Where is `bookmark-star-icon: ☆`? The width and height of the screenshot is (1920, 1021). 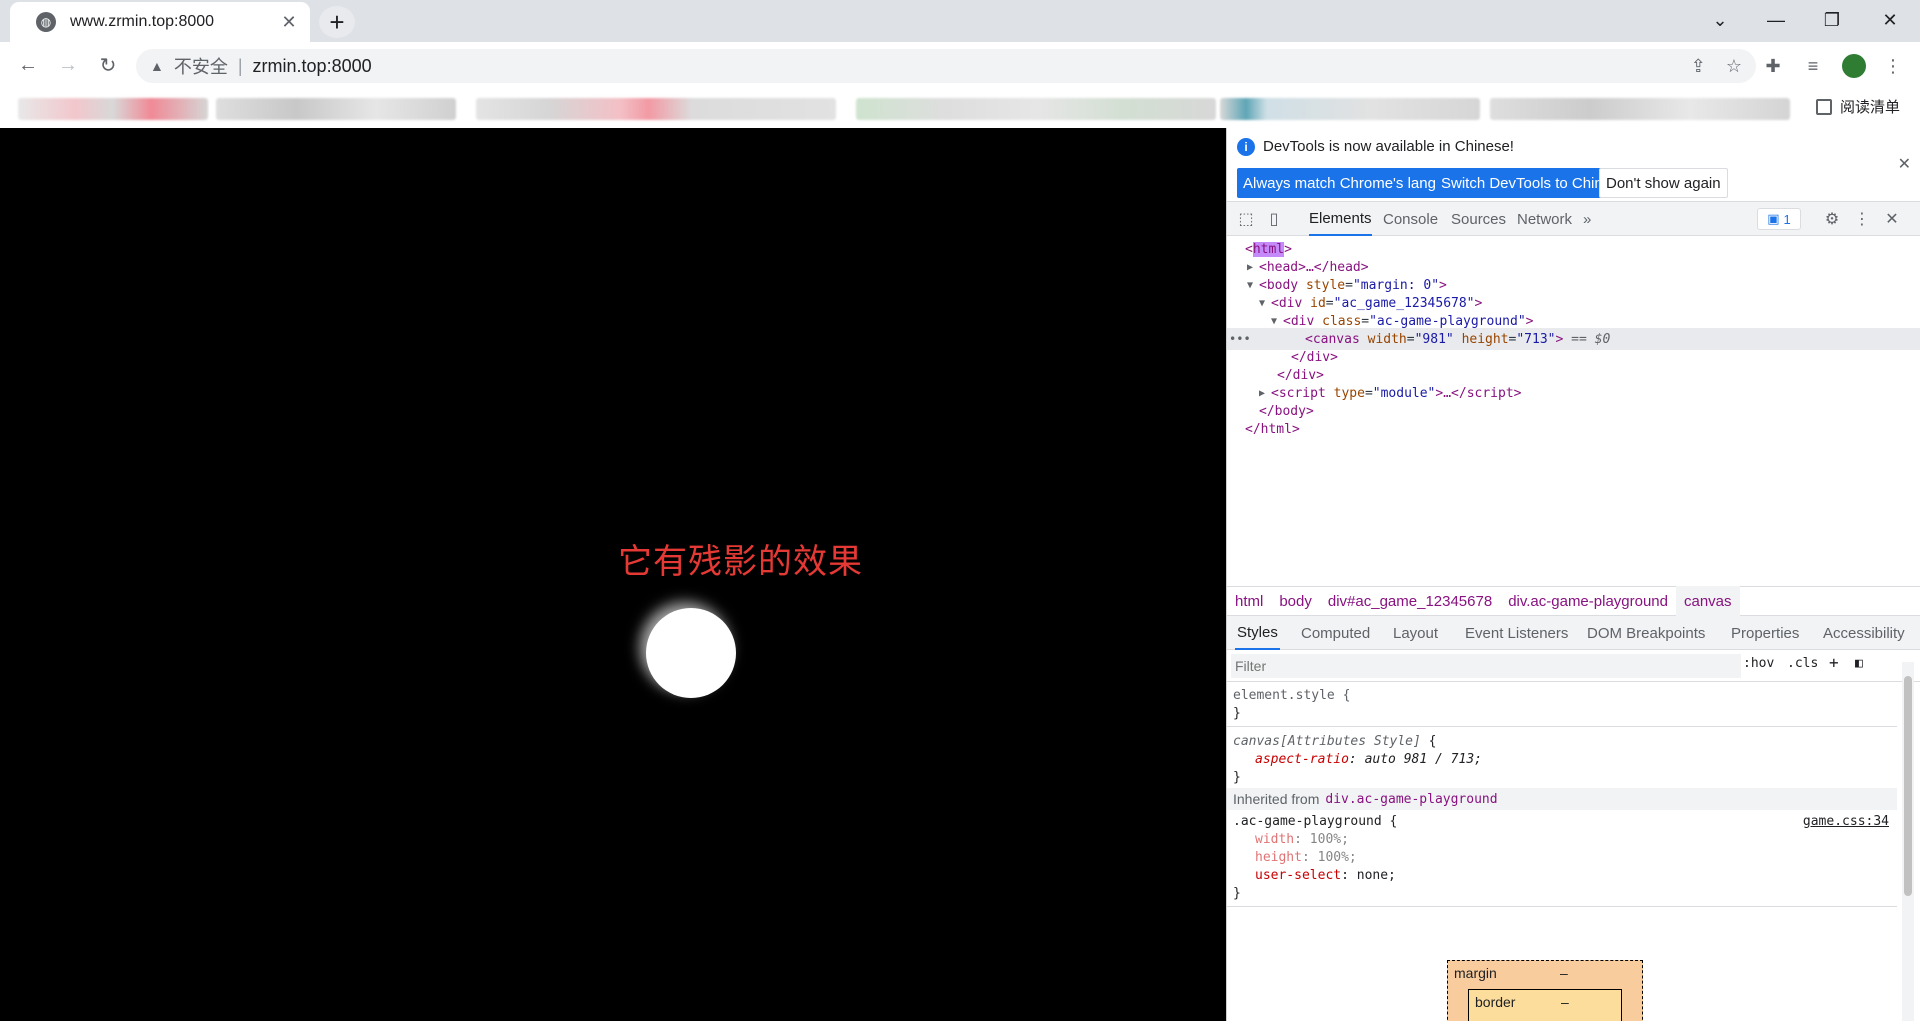
bookmark-star-icon: ☆ is located at coordinates (1734, 66).